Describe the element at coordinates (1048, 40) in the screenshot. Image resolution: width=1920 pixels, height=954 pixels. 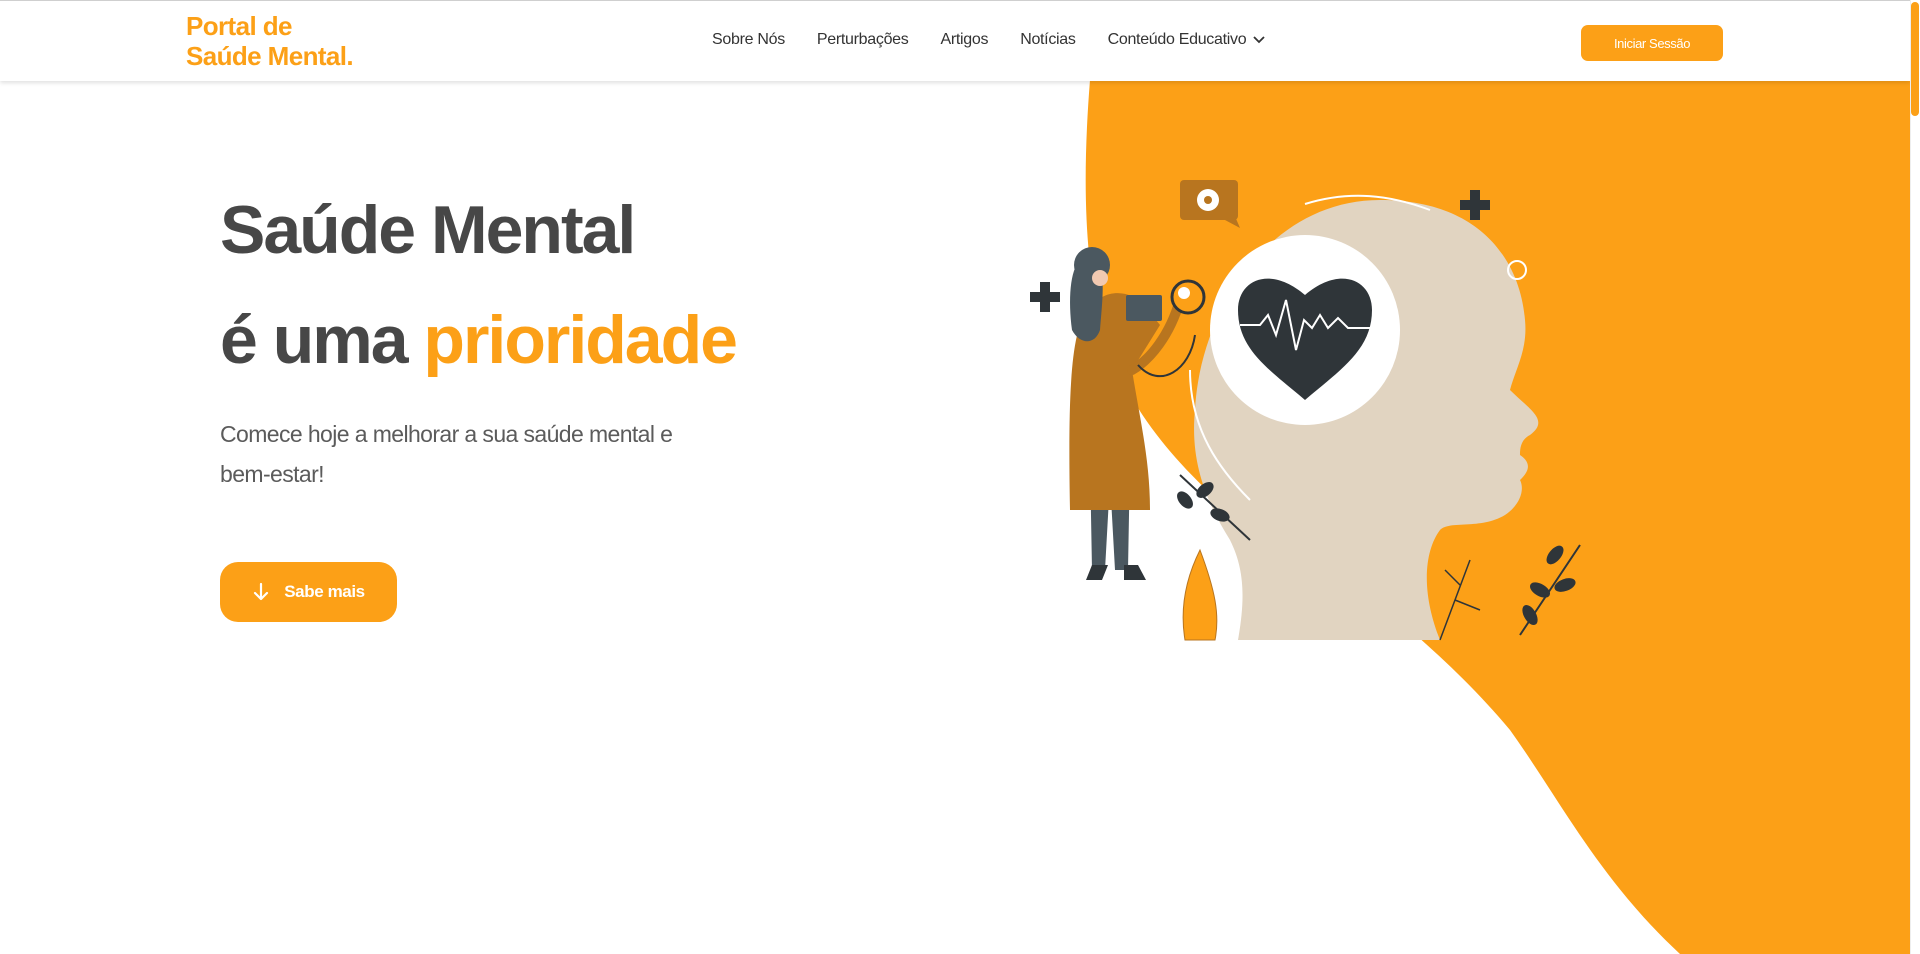
I see `nav-item-noticias: Notícias` at that location.